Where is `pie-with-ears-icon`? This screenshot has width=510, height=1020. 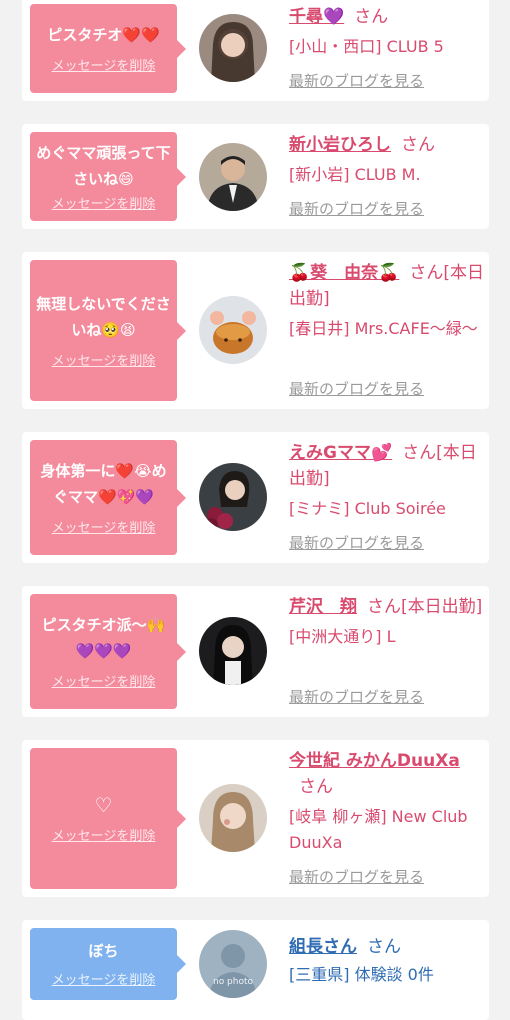
pie-with-ears-icon is located at coordinates (233, 330).